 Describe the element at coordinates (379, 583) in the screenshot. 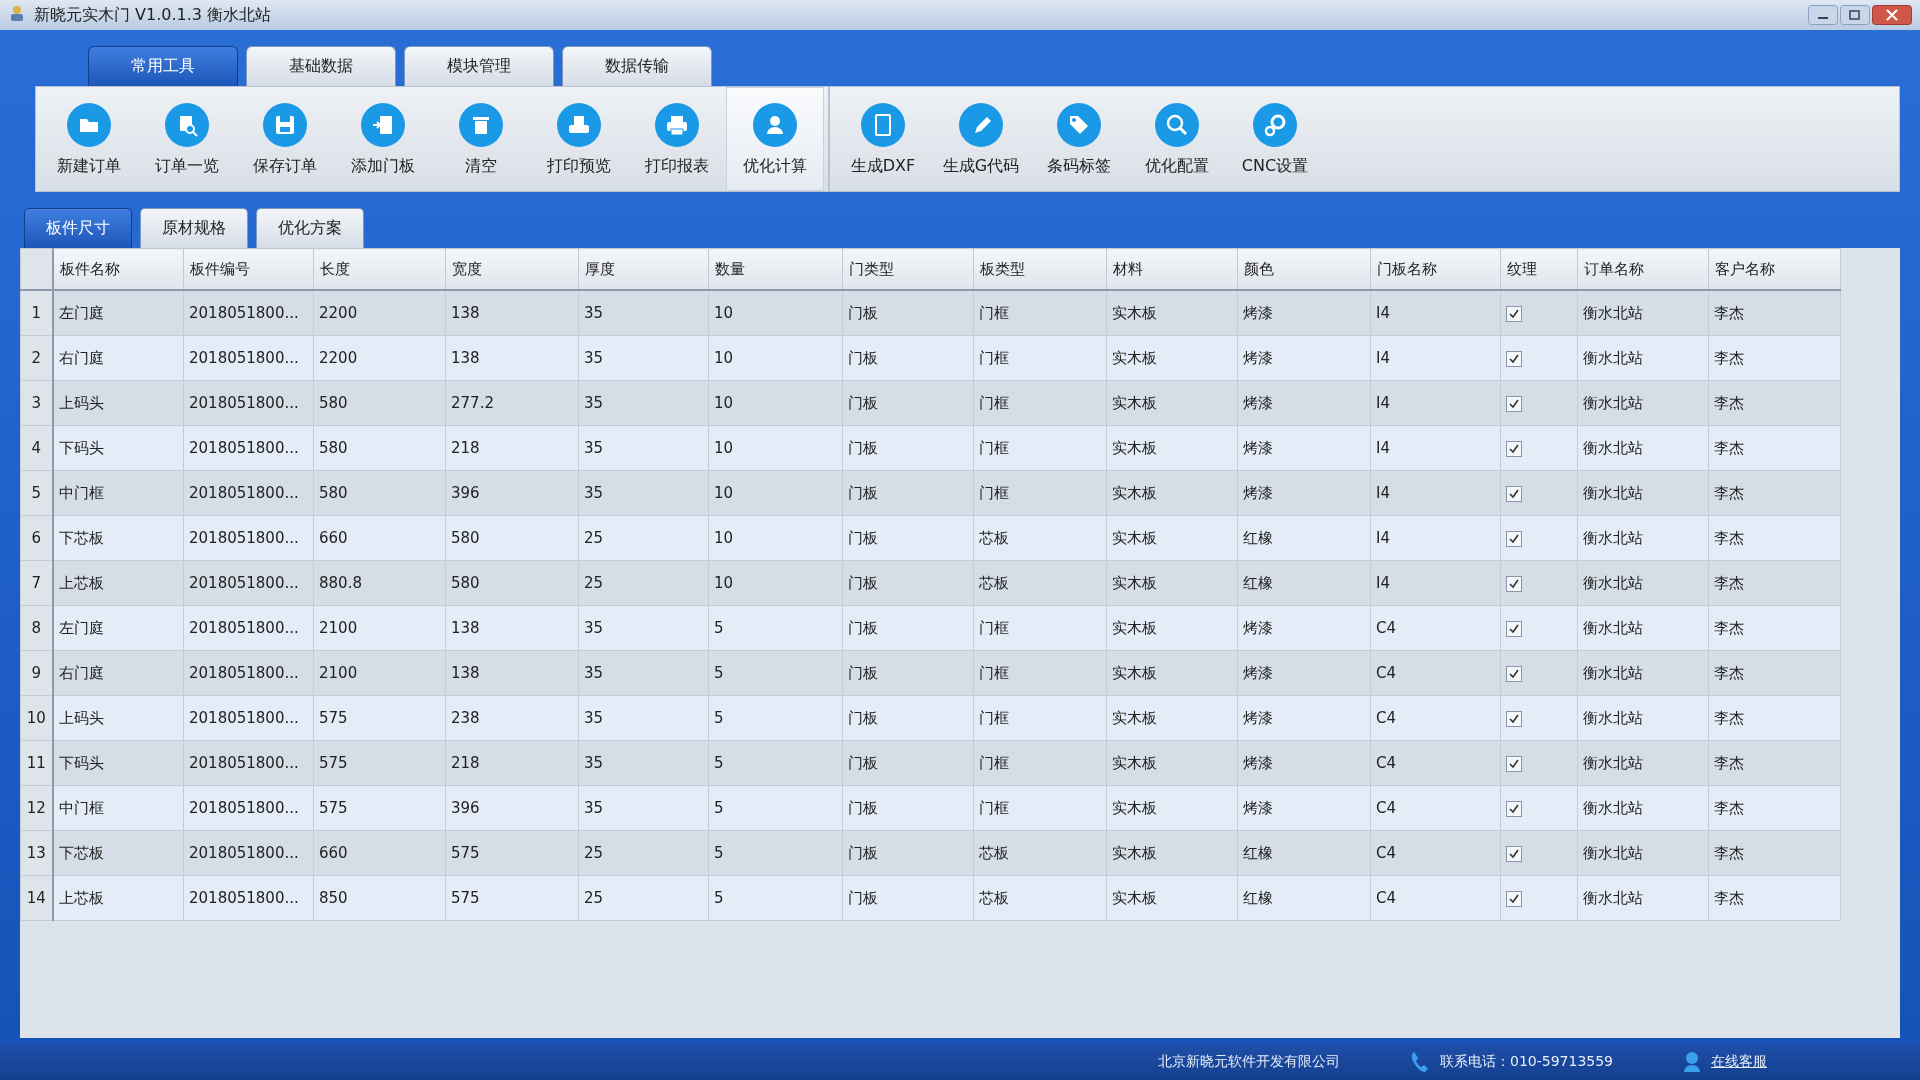

I see `table-cell: 880.8` at that location.